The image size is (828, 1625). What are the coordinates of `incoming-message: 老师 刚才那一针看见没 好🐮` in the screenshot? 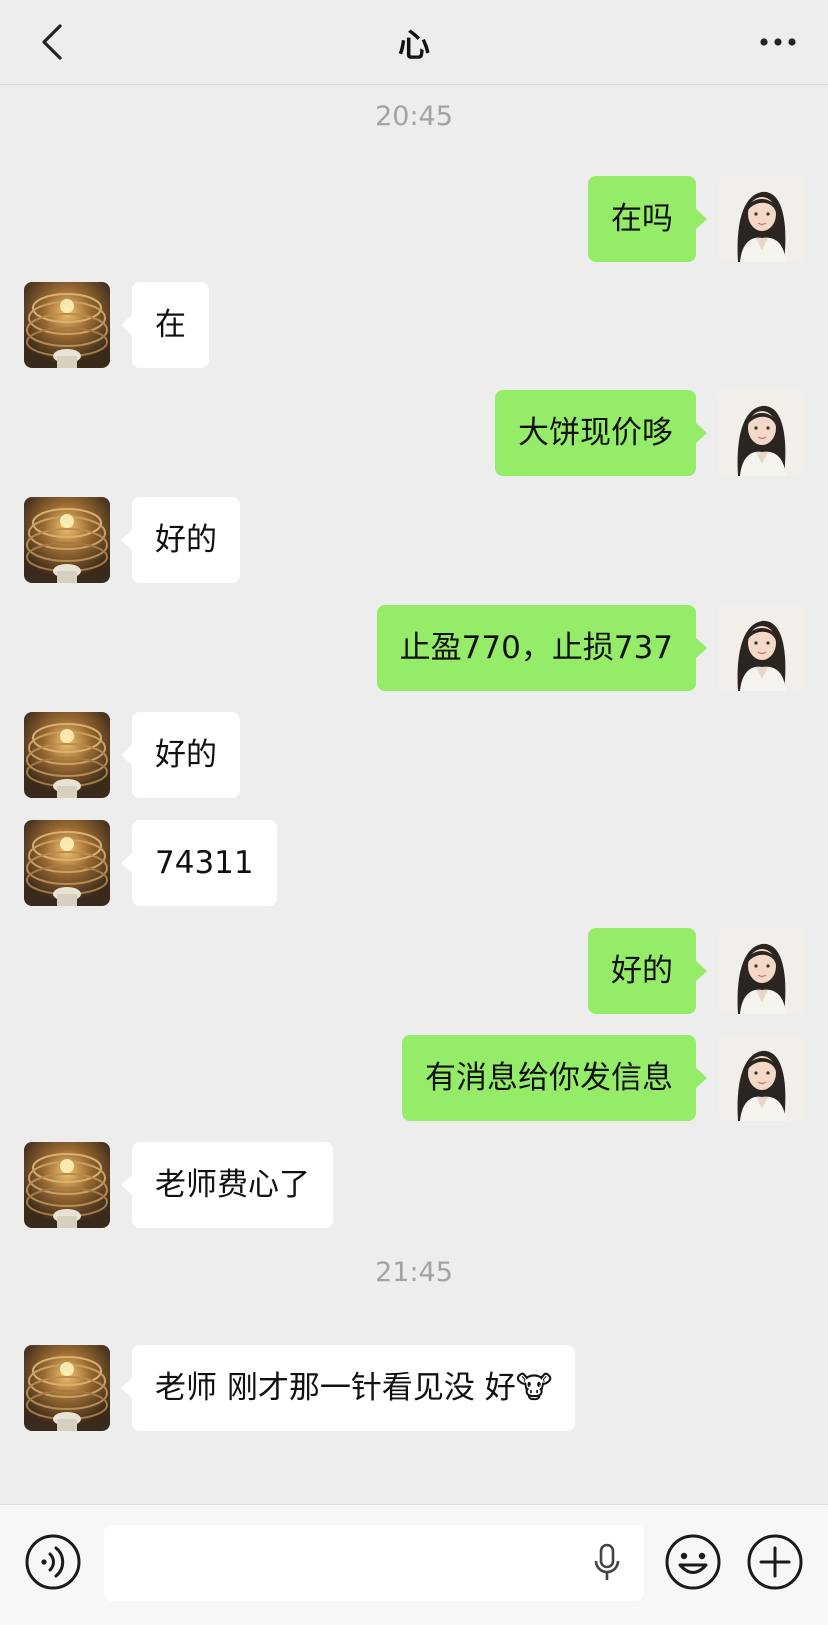 It's located at (414, 1388).